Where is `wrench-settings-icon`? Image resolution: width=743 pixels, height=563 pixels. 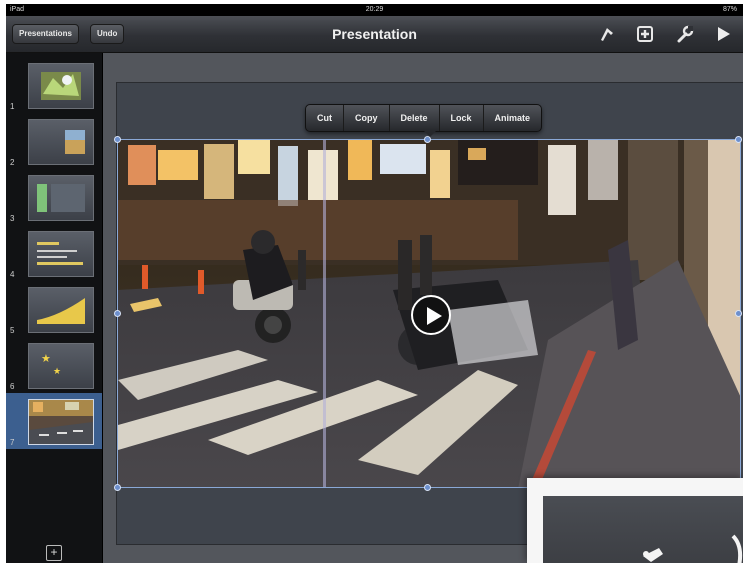 wrench-settings-icon is located at coordinates (685, 34).